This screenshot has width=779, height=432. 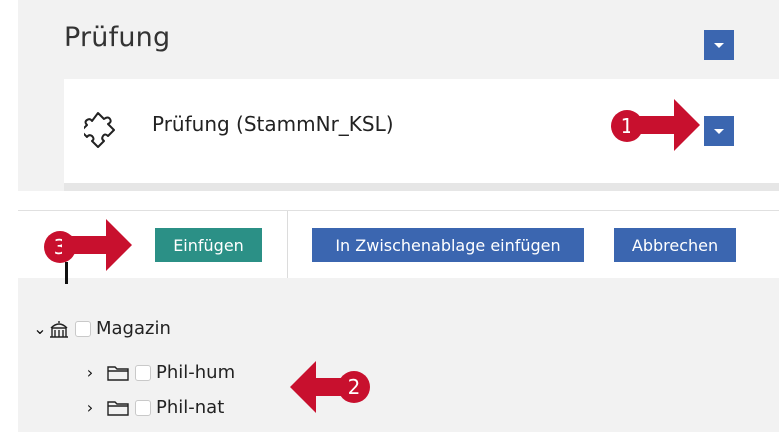 I want to click on tree-node-root: ⌄ Magazin, so click(x=101, y=328).